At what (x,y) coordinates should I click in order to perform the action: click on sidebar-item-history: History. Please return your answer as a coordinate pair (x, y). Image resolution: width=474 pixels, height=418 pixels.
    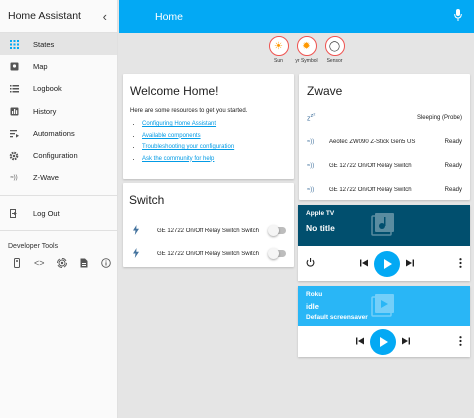
    Looking at the image, I should click on (58, 111).